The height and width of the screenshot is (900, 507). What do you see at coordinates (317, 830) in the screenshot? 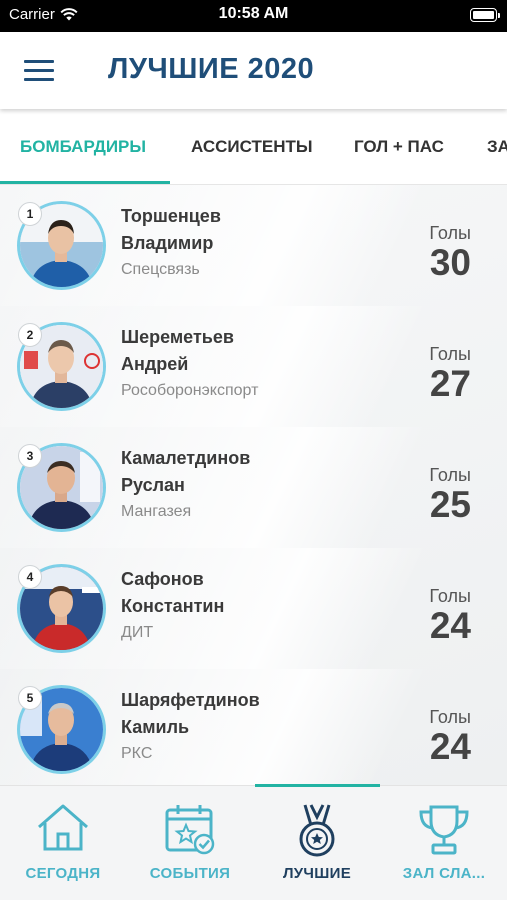
I see `medal-icon` at bounding box center [317, 830].